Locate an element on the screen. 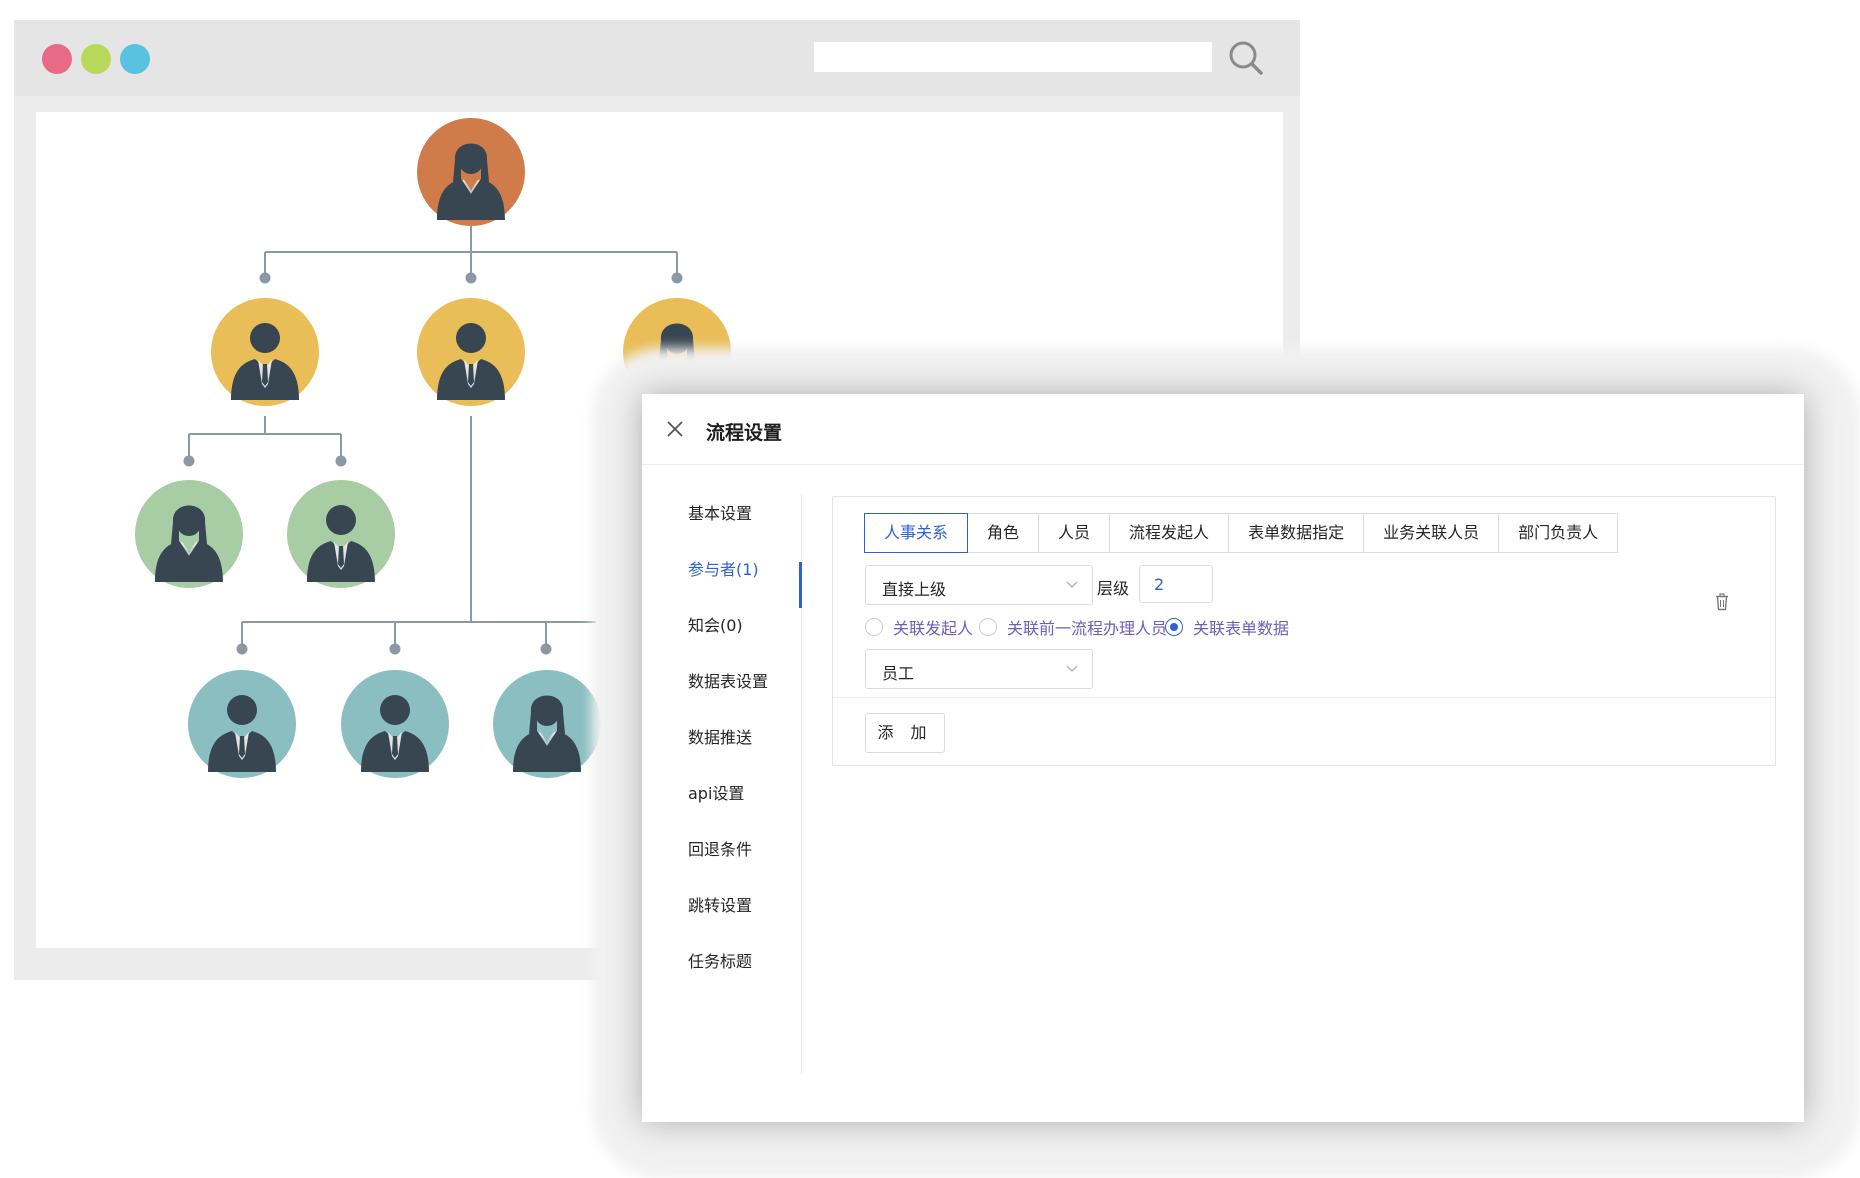 The height and width of the screenshot is (1178, 1860). nav-item-api-settings: api设置 is located at coordinates (716, 792).